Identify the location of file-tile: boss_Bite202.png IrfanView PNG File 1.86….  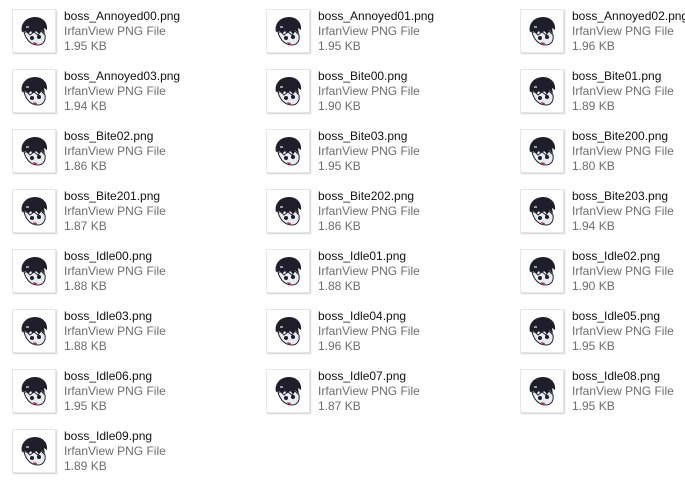
(374, 206).